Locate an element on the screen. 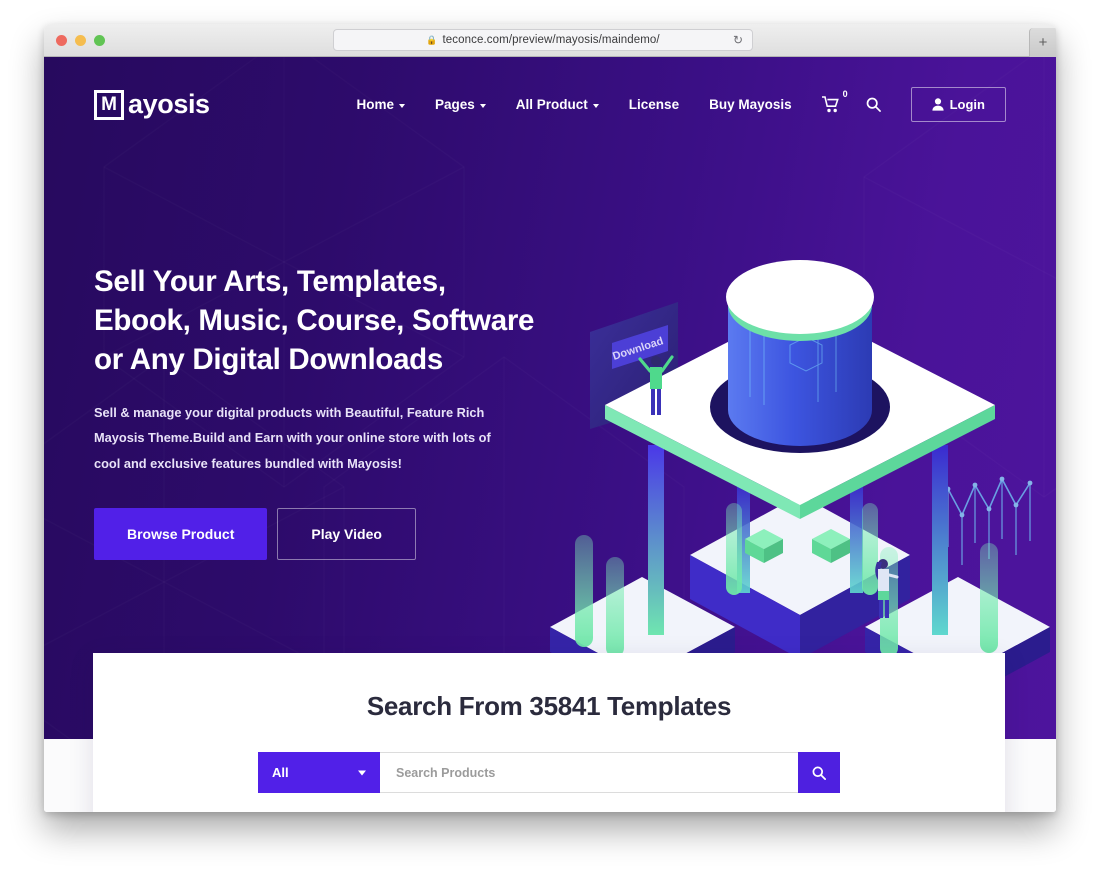 This screenshot has width=1100, height=879. minimize-window-button is located at coordinates (80, 40).